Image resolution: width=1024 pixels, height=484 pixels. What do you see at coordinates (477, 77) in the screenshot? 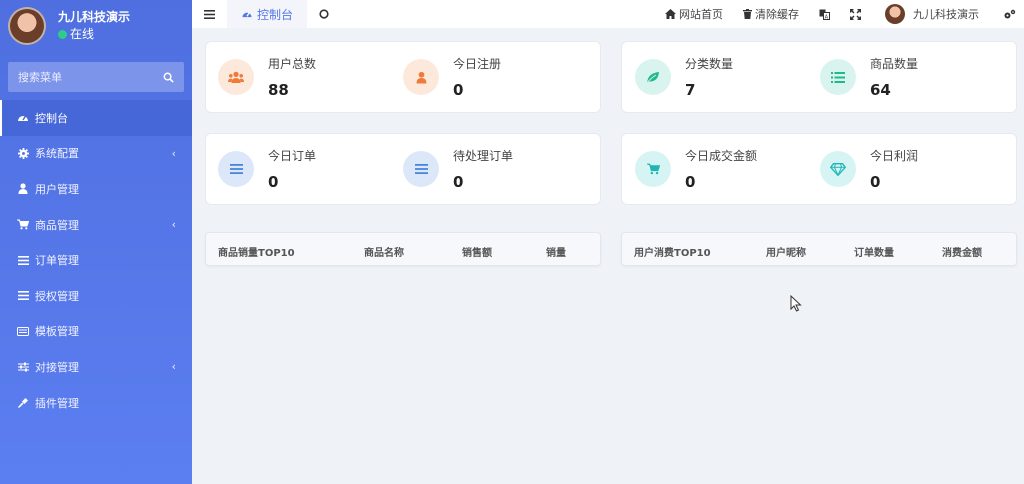
I see `stat-text: 今日注册 0` at bounding box center [477, 77].